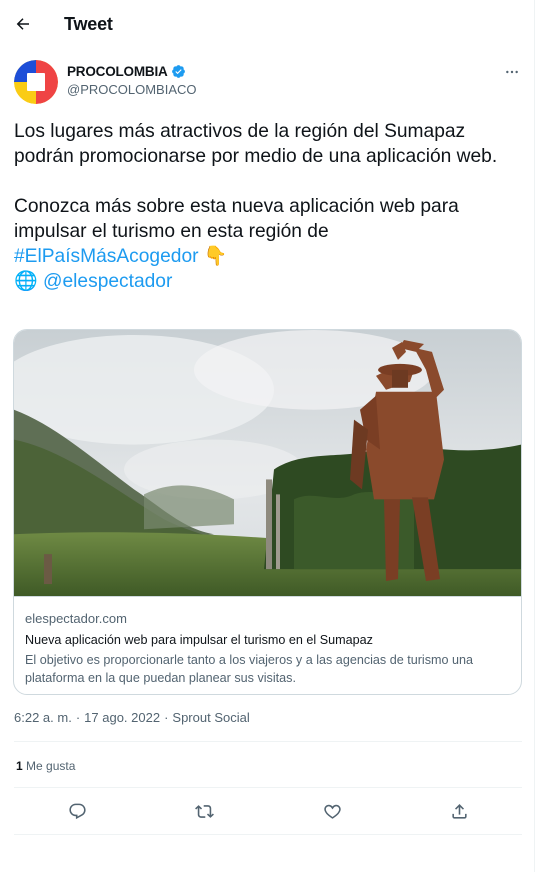 Image resolution: width=544 pixels, height=872 pixels. I want to click on hashtag-link: #ElPaísMásAcogedor, so click(106, 256).